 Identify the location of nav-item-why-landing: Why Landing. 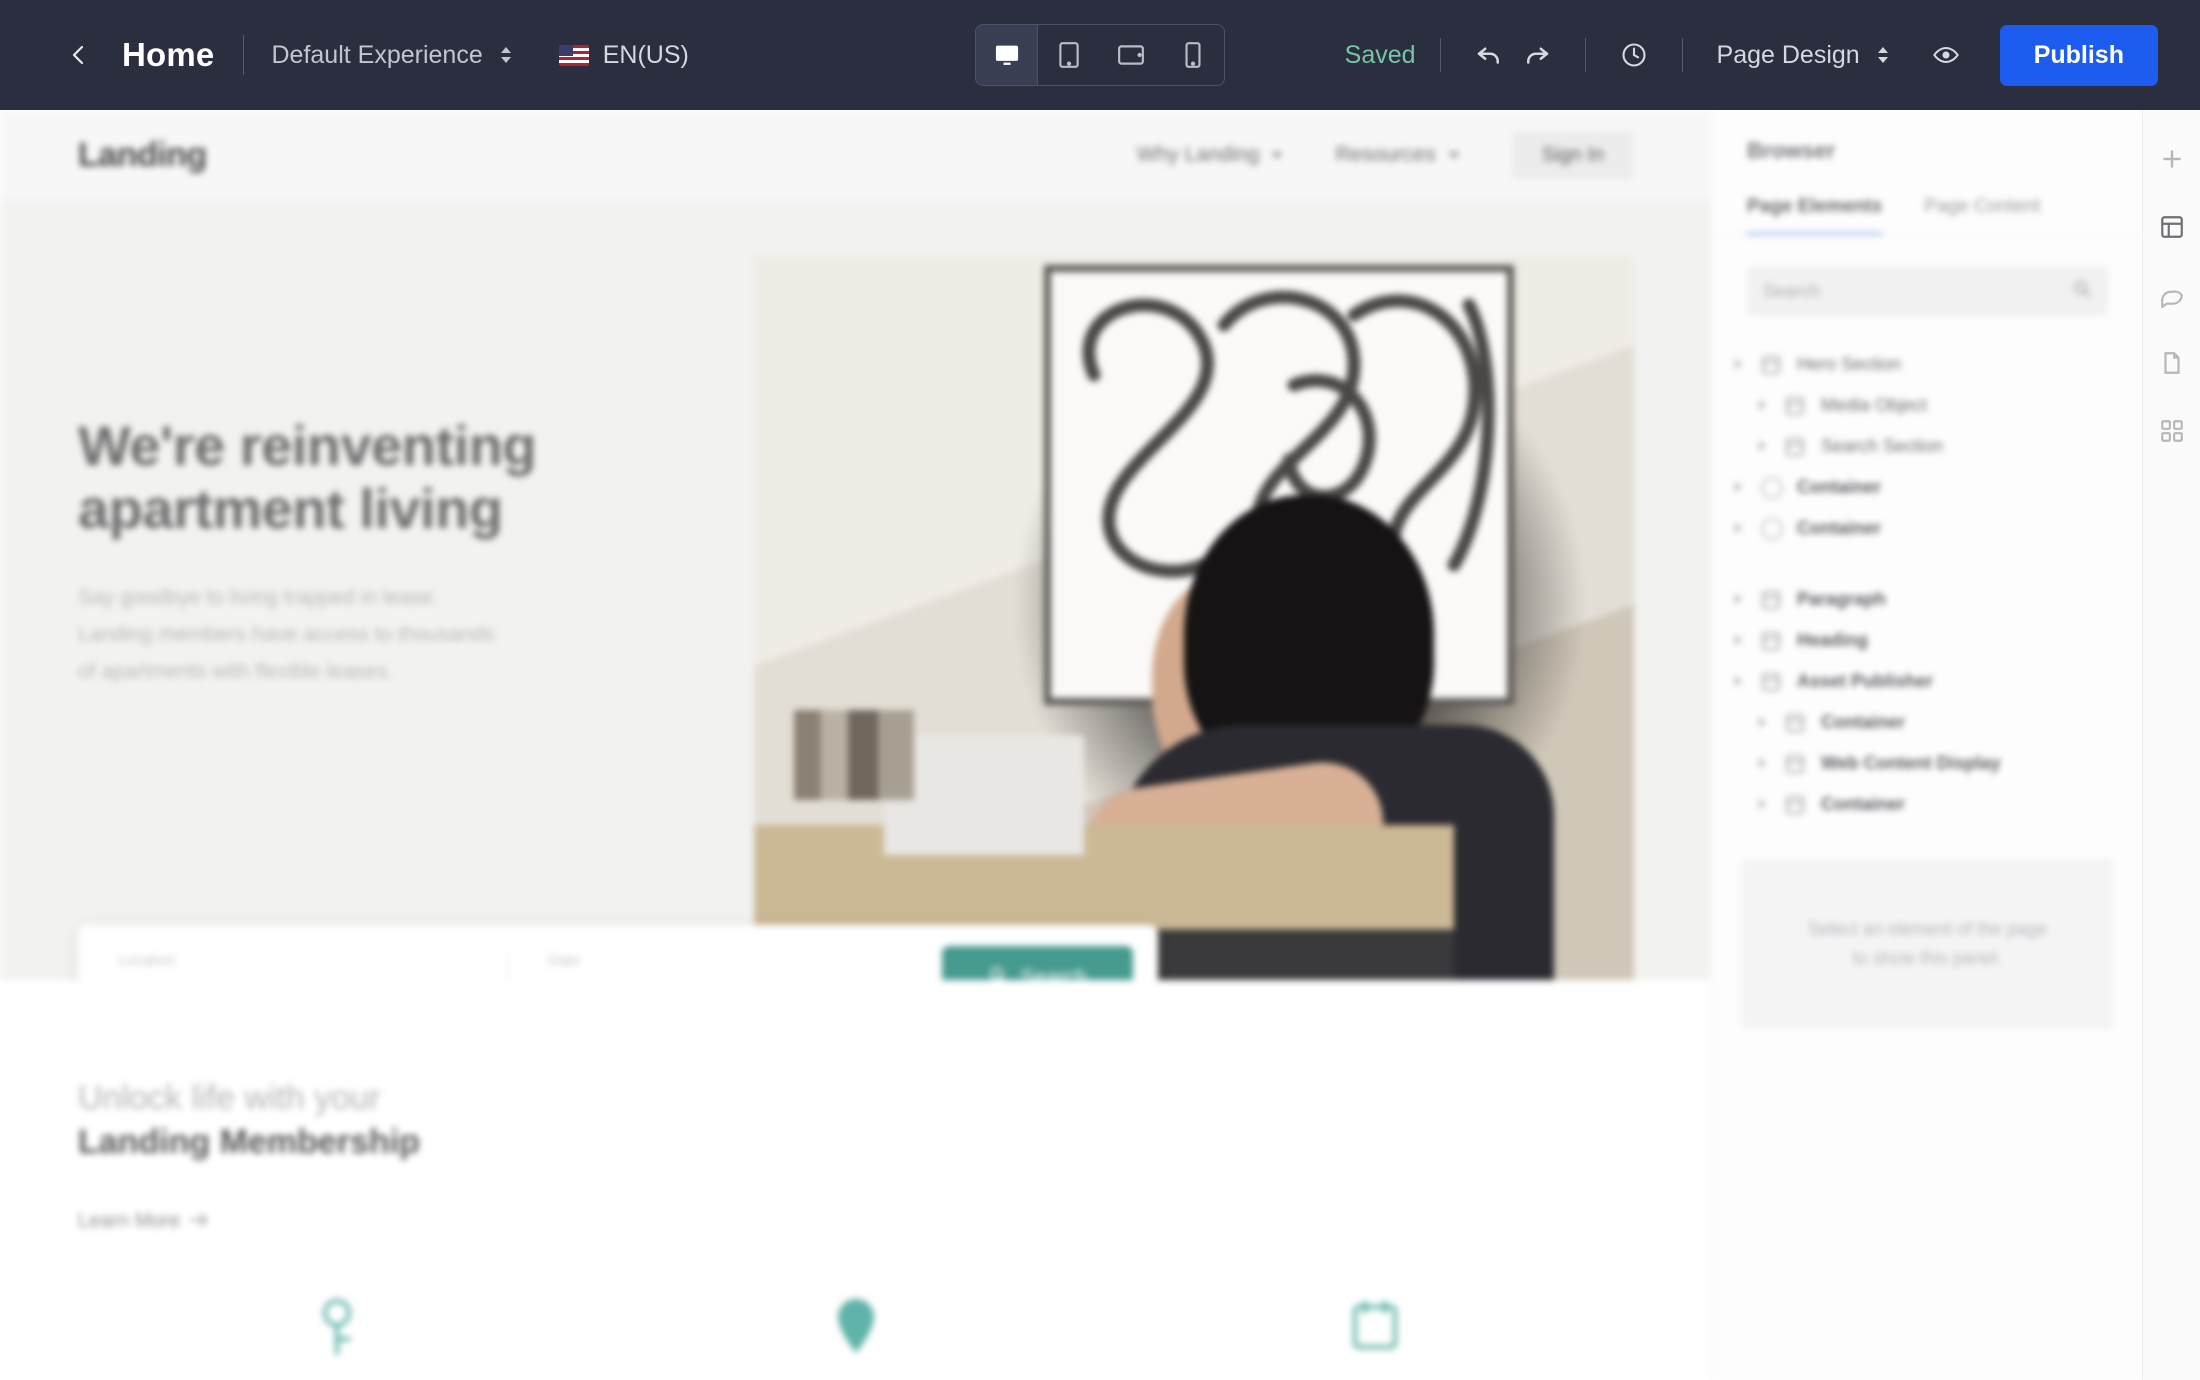
(1210, 155).